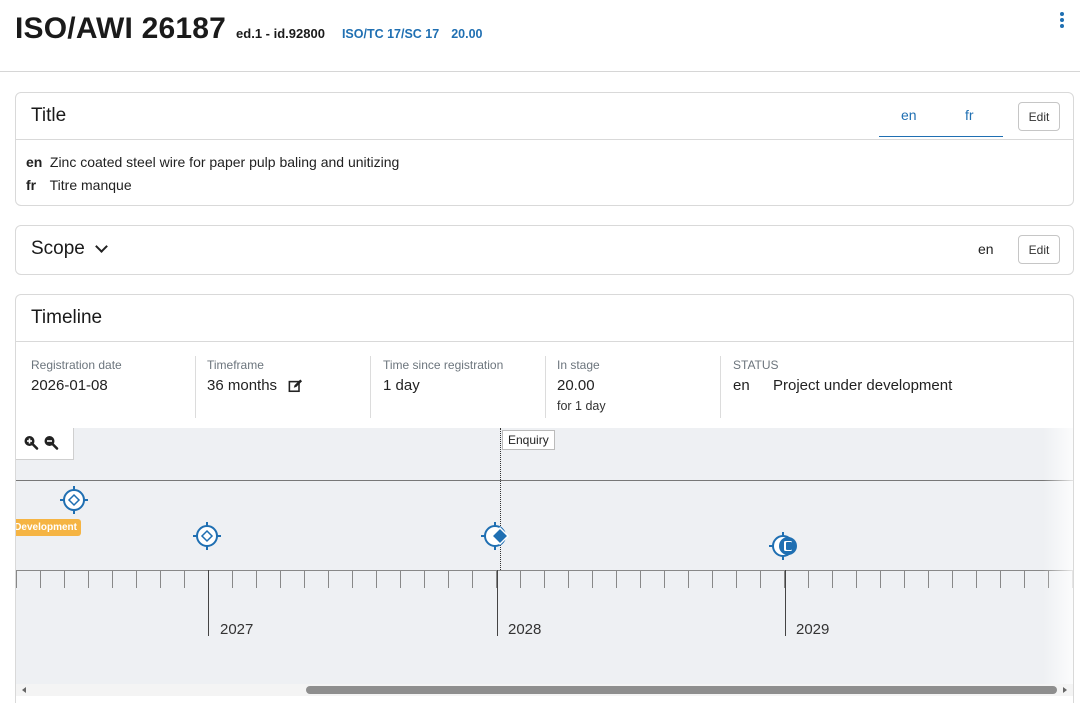  I want to click on language-tabs: en fr, so click(941, 117).